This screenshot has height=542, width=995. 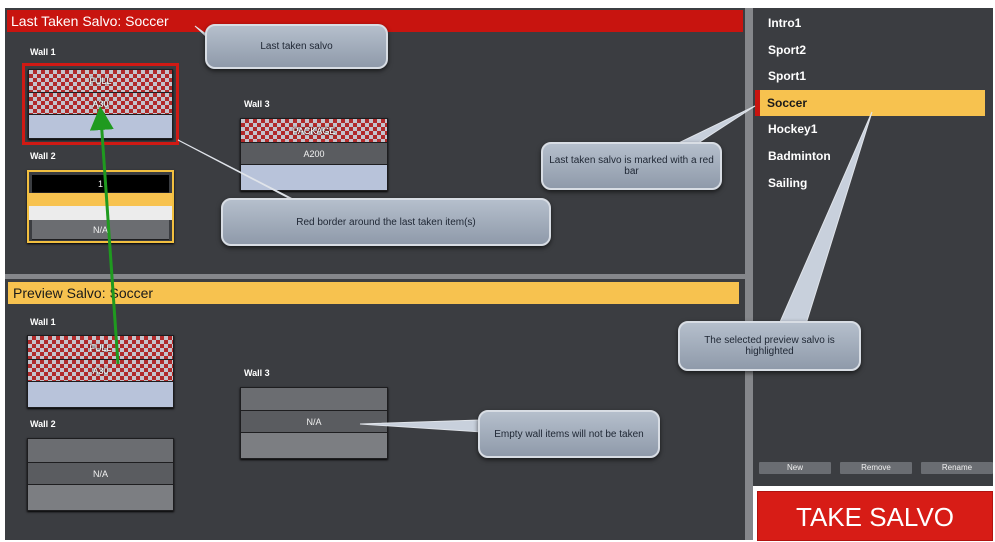 What do you see at coordinates (876, 468) in the screenshot?
I see `remove-button: Remove` at bounding box center [876, 468].